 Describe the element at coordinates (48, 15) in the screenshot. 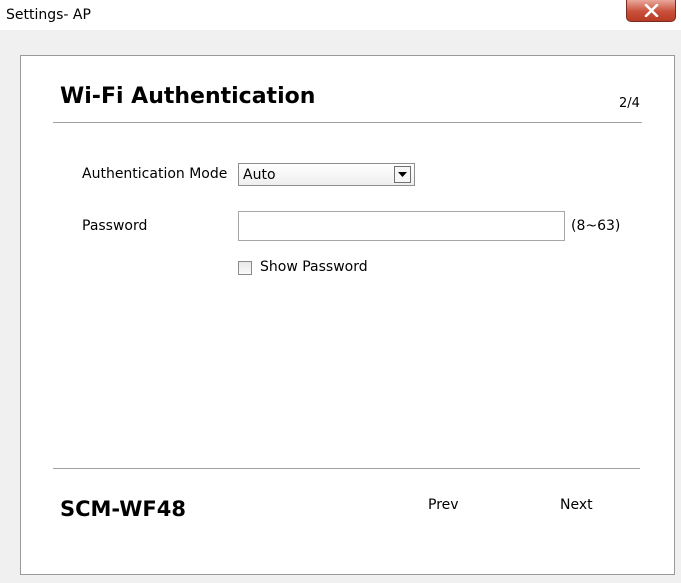

I see `window-title: Settings- AP` at that location.